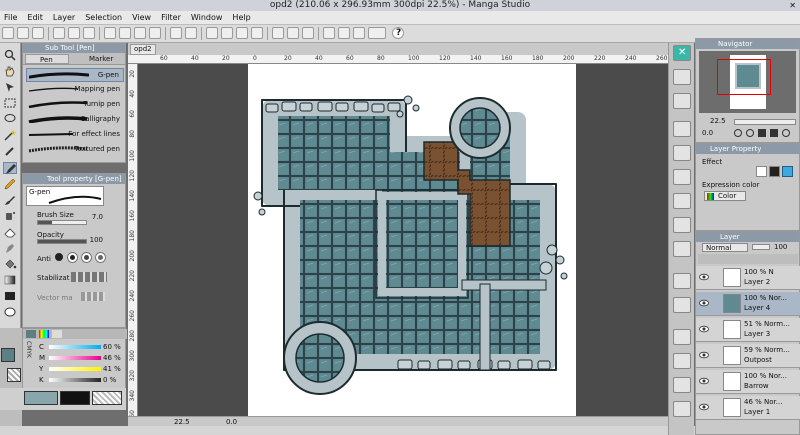 The height and width of the screenshot is (435, 800). Describe the element at coordinates (75, 105) in the screenshot. I see `brush-turnip-pen: Turnip pen` at that location.